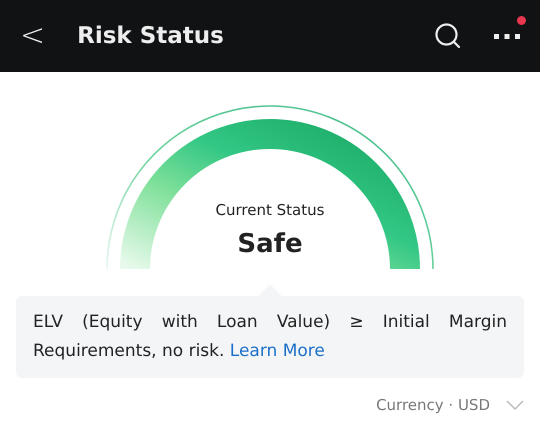  I want to click on more-icon, so click(507, 36).